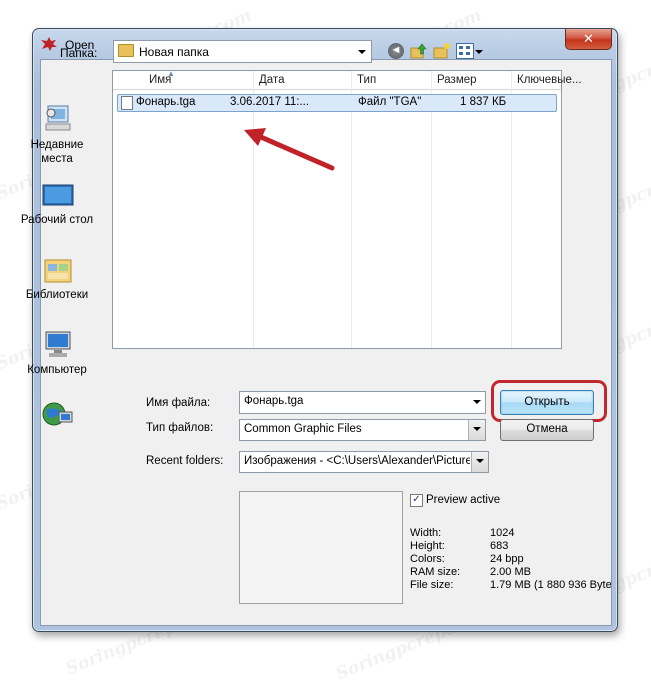 The image size is (651, 684). What do you see at coordinates (242, 51) in the screenshot?
I see `folder-select: Новая папка` at bounding box center [242, 51].